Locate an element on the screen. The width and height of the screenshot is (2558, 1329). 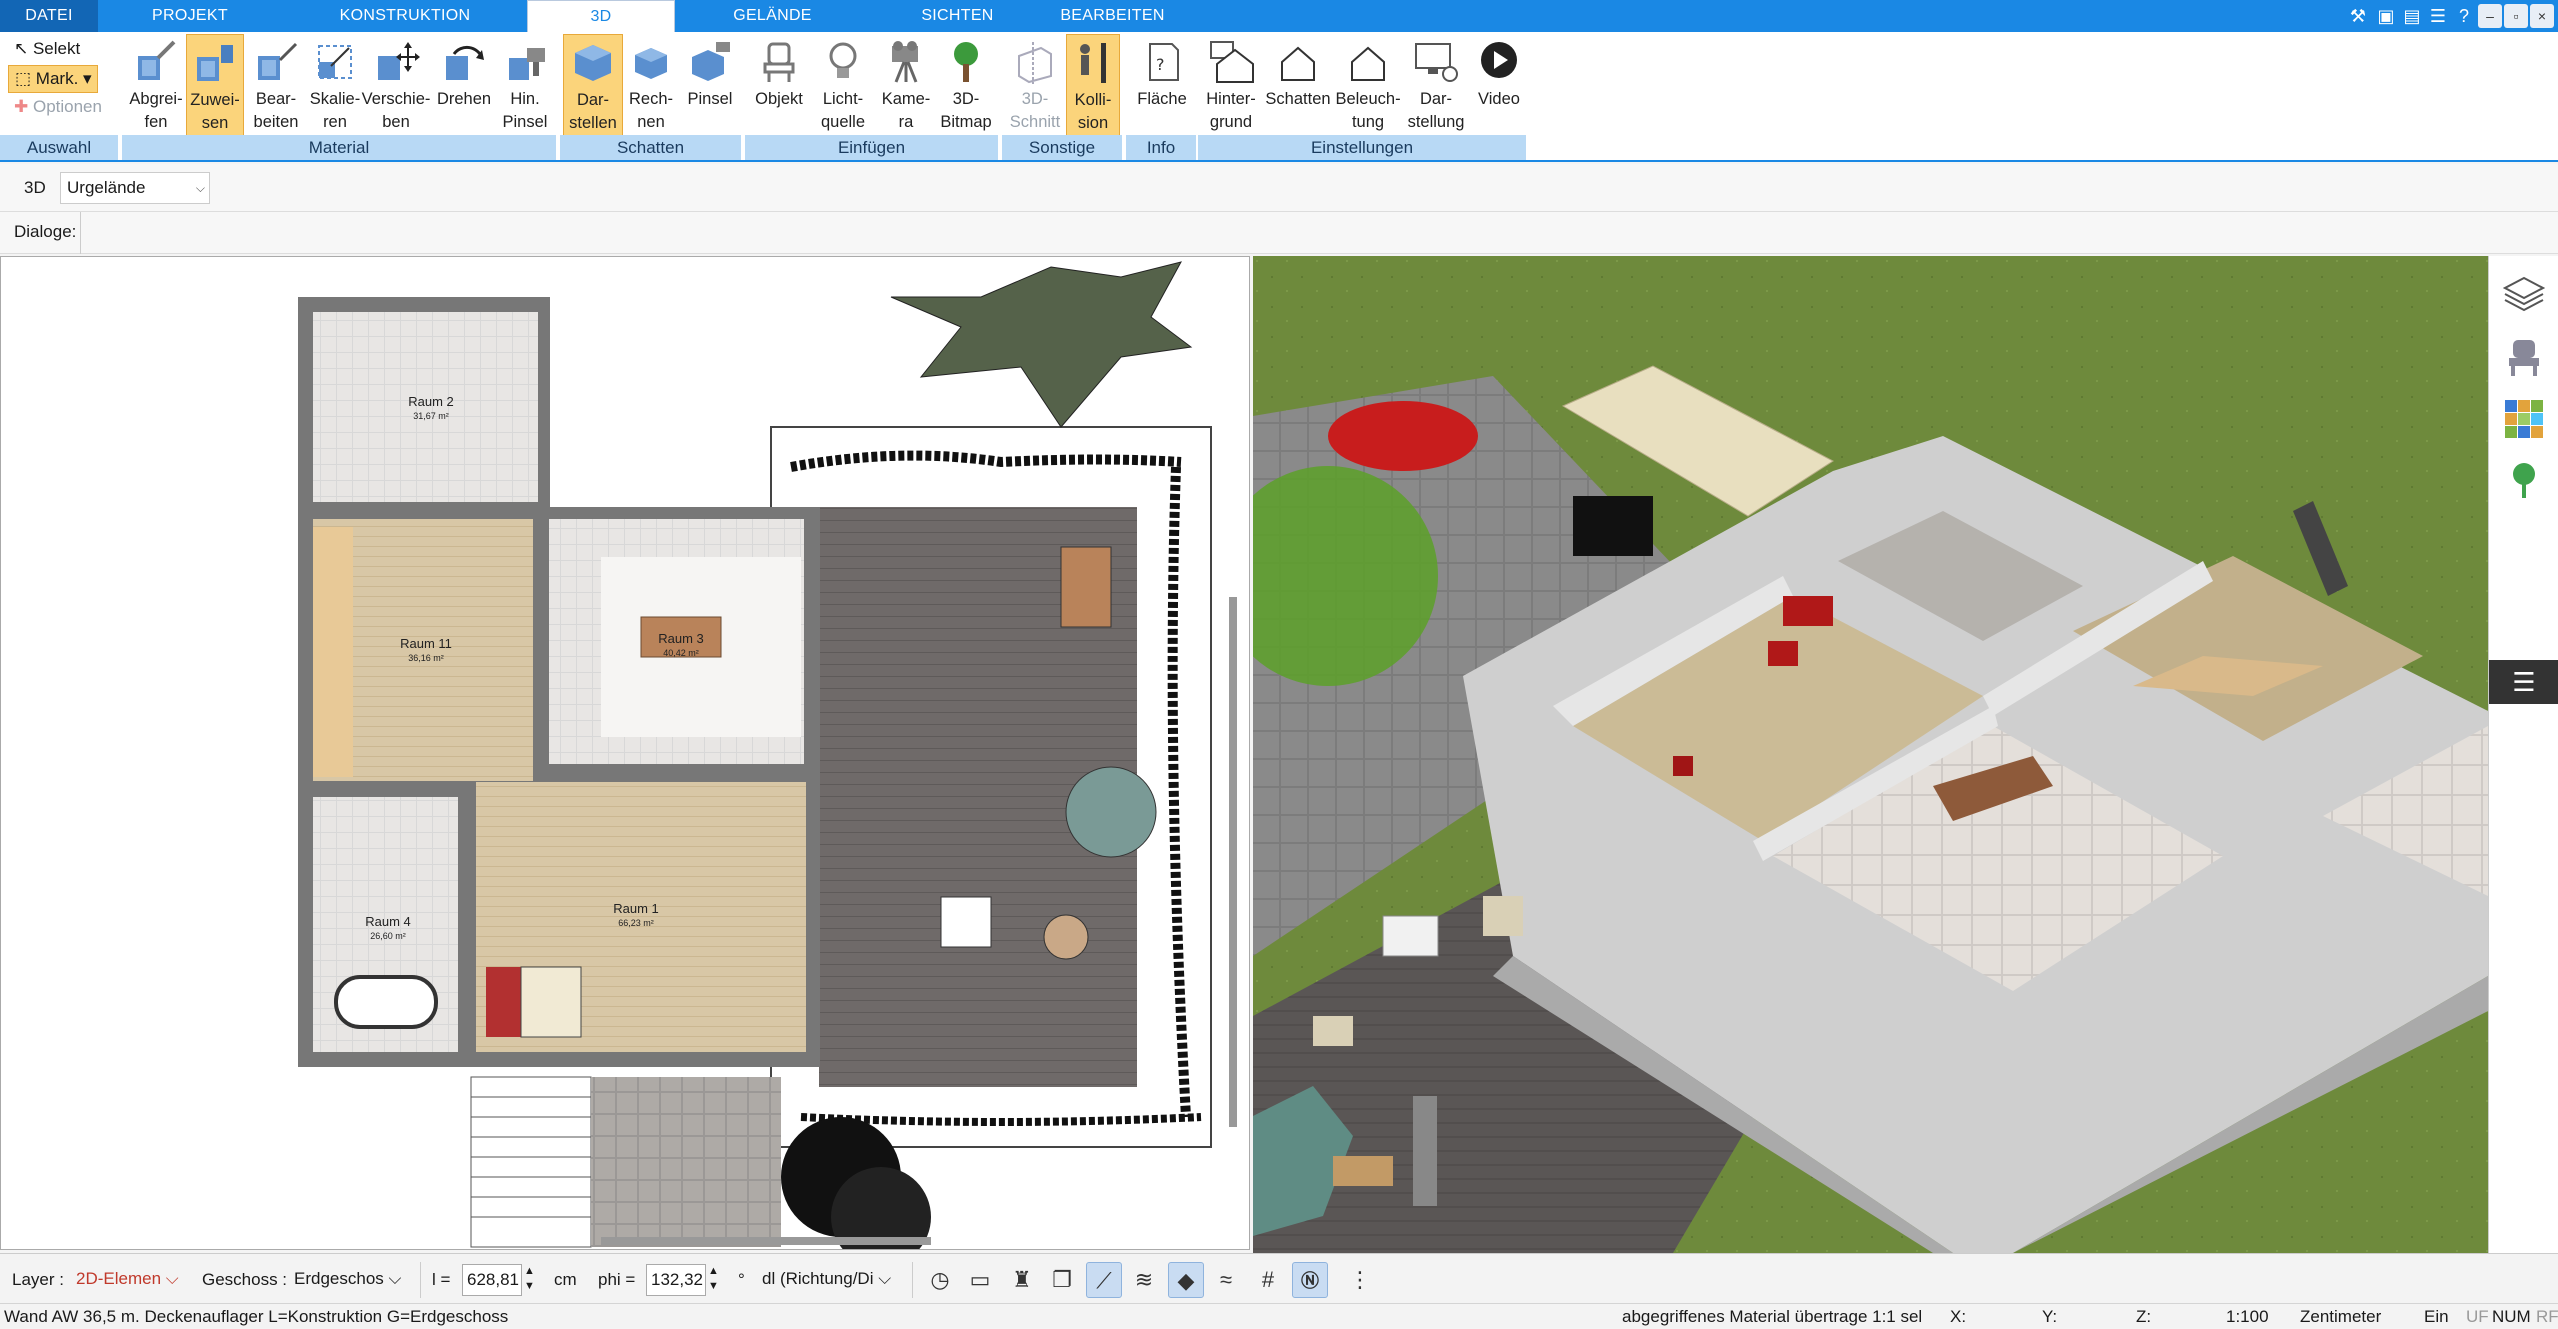
scale-material-button: Skalie- ren is located at coordinates (335, 85).